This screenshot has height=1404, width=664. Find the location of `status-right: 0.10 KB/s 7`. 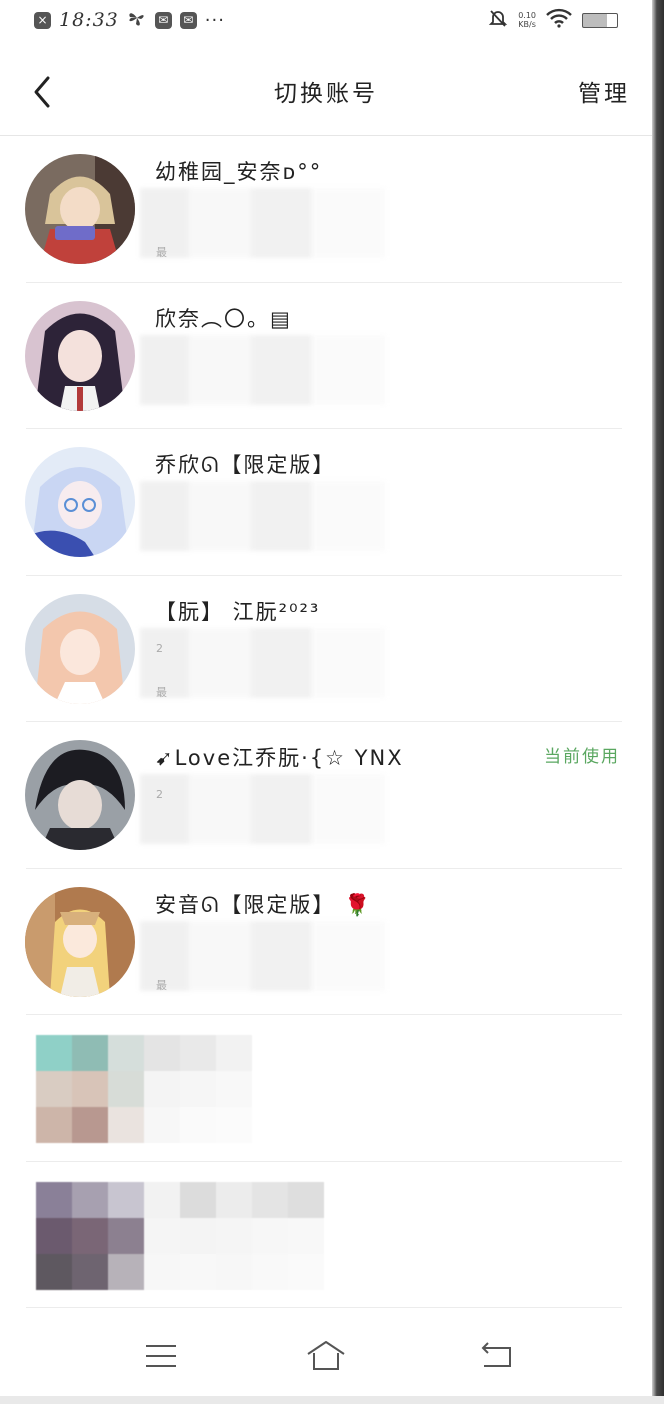

status-right: 0.10 KB/s 7 is located at coordinates (553, 20).